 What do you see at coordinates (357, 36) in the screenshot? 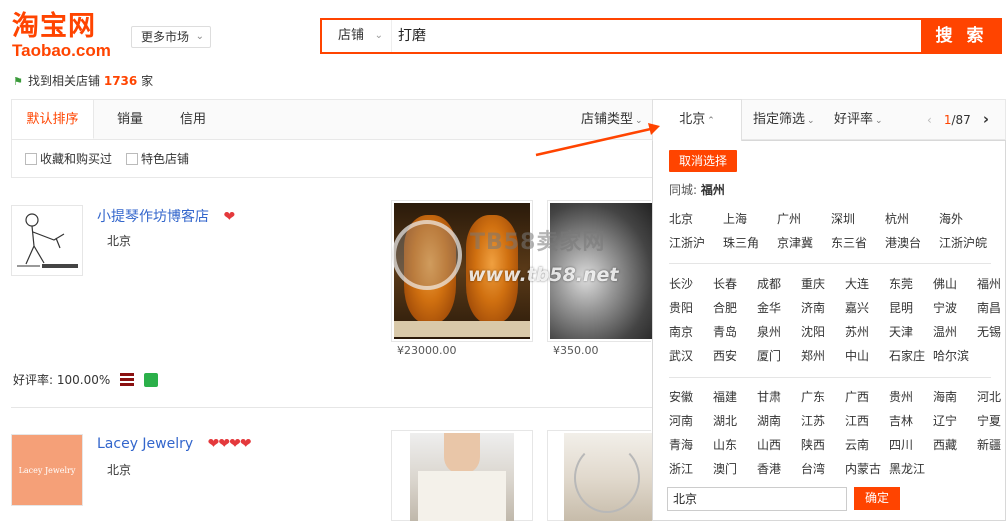
I see `search-scope-select: 店铺 ⌄` at bounding box center [357, 36].